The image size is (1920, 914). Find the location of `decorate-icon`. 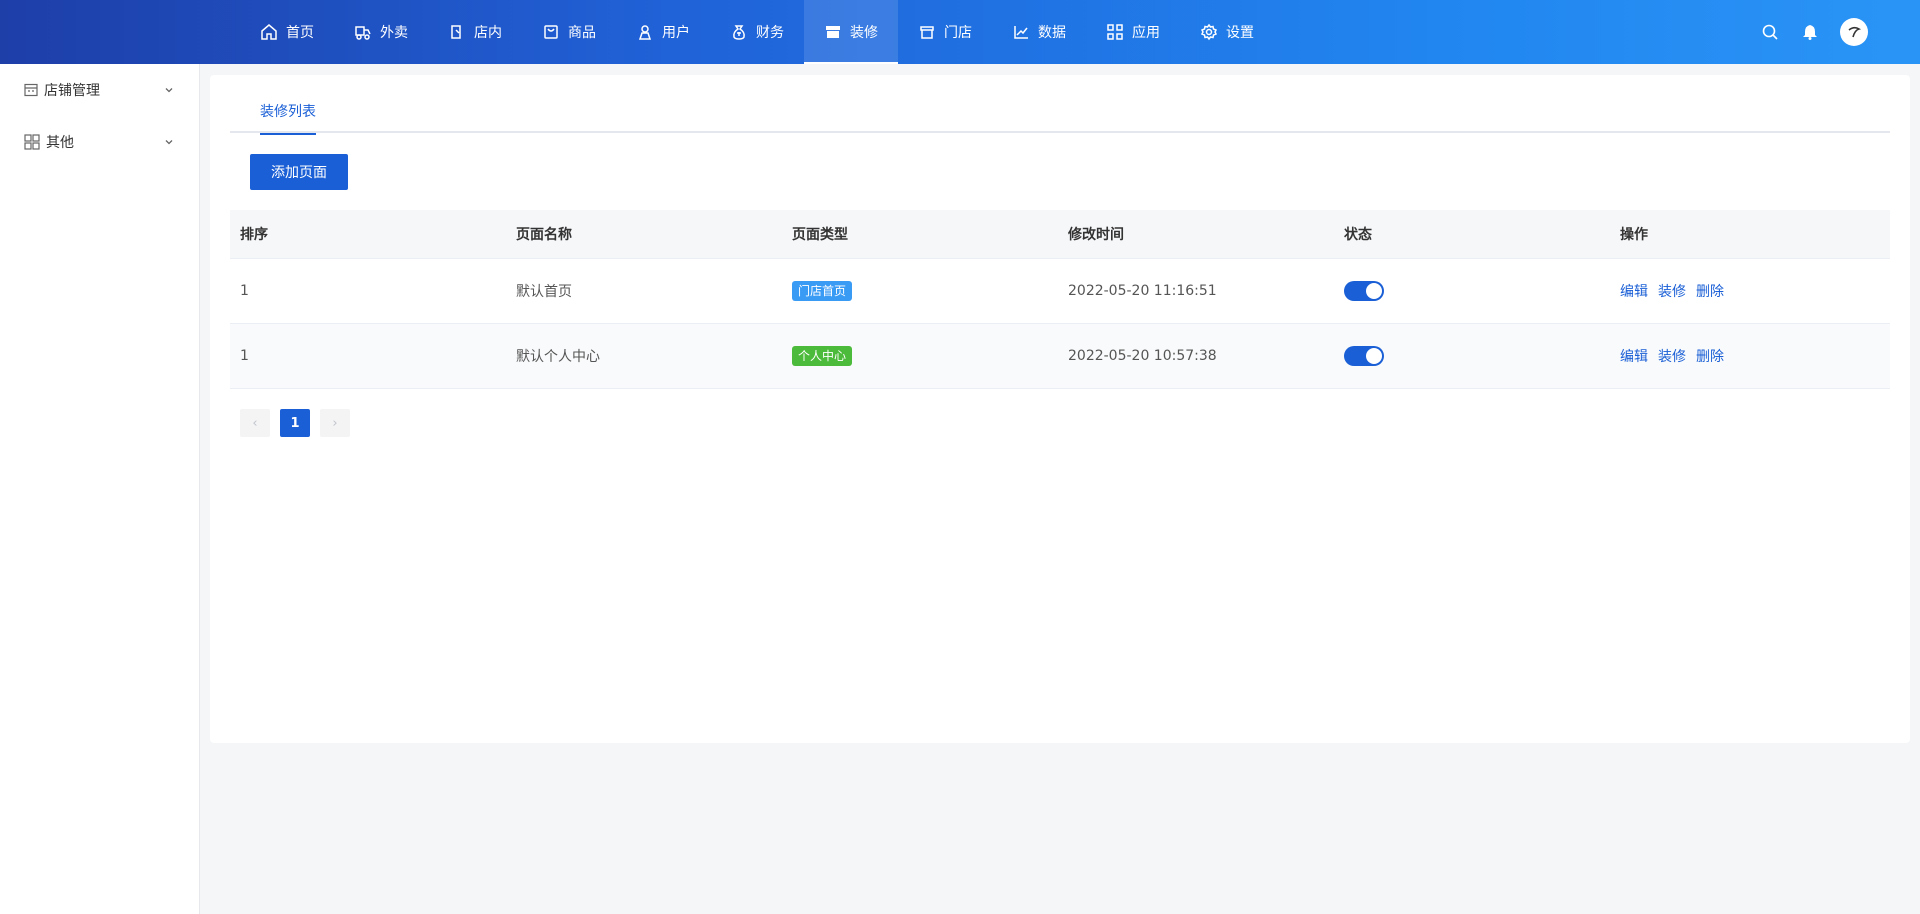

decorate-icon is located at coordinates (833, 32).